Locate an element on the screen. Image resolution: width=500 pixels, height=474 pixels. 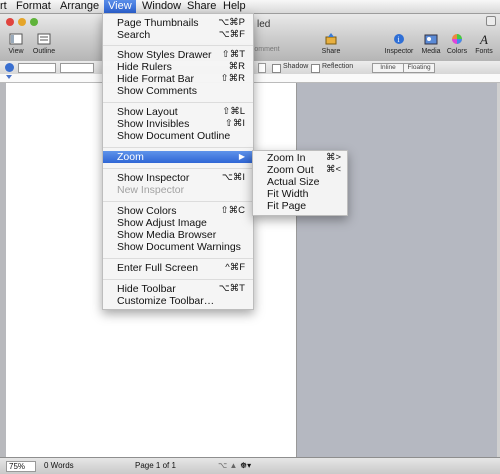
menu-view: View is located at coordinates (120, 6).